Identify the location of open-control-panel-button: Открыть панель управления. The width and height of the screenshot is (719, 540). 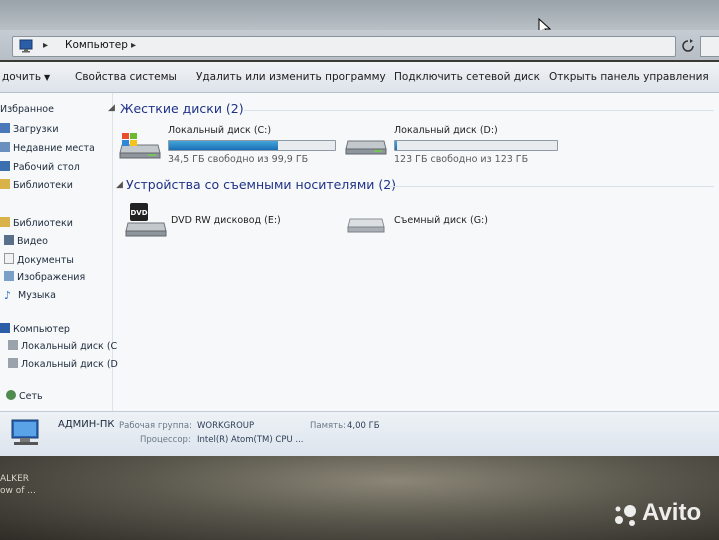
(629, 77).